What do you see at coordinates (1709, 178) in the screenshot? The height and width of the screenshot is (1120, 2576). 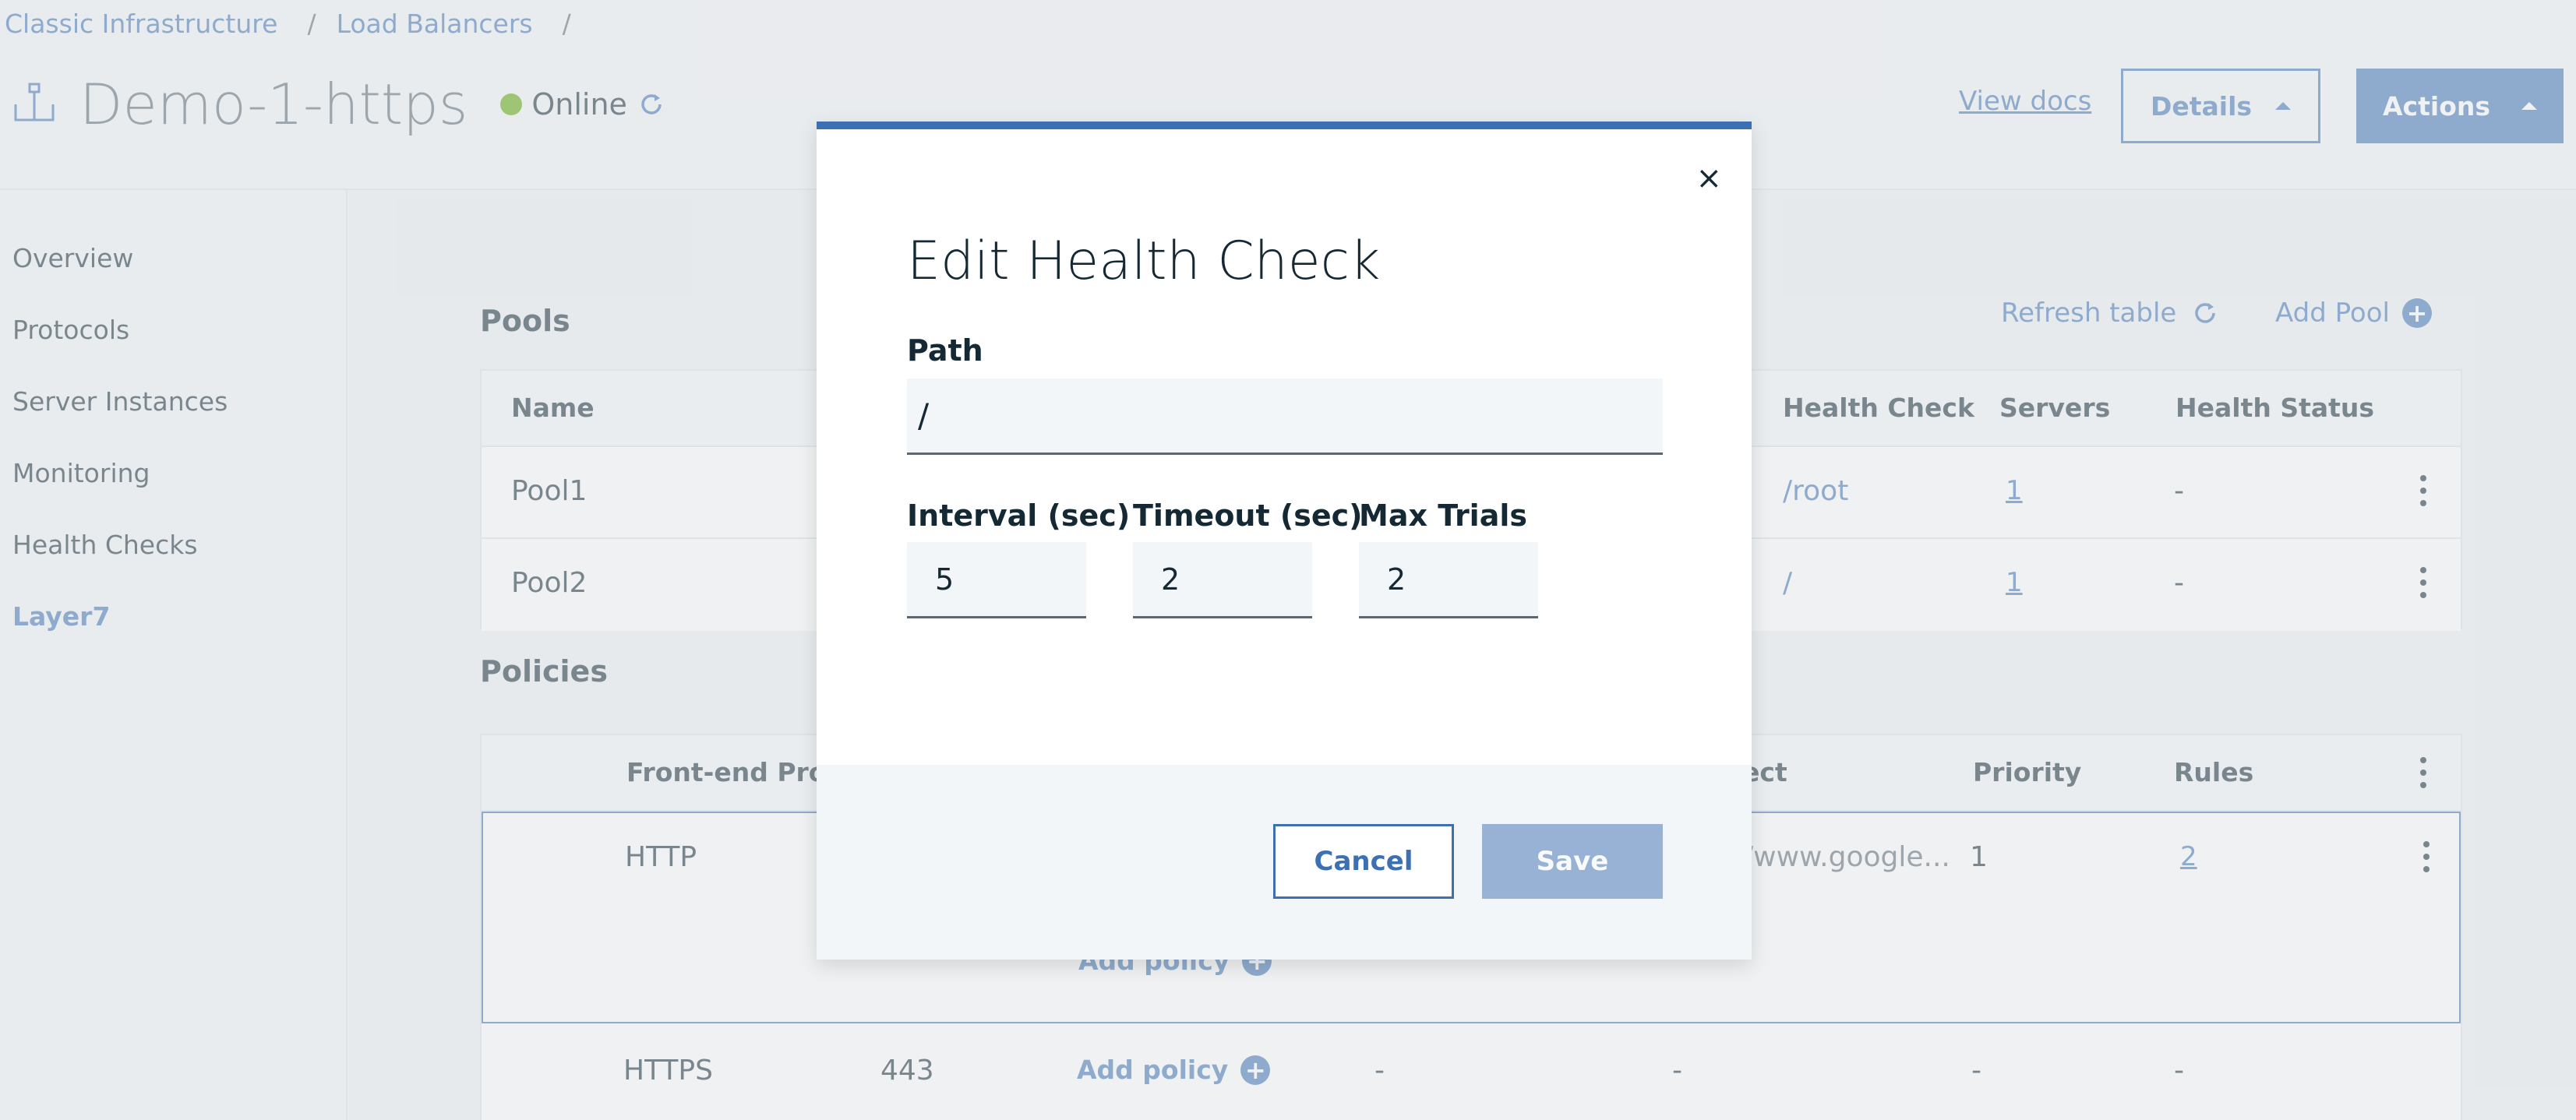 I see `close-icon: ×` at bounding box center [1709, 178].